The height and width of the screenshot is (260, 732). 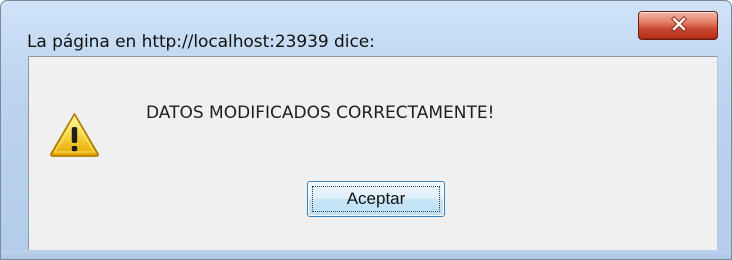 I want to click on close-button, so click(x=678, y=25).